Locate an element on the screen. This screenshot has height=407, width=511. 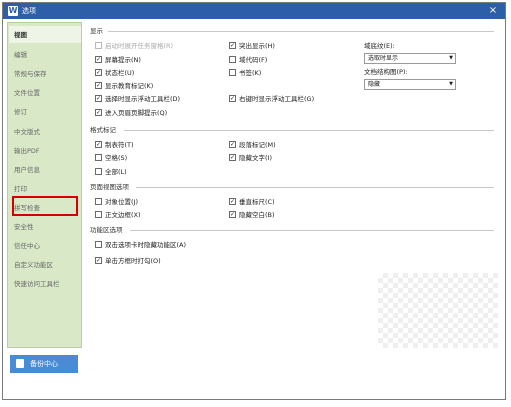
sidebar-item-revision: 修订 is located at coordinates (20, 112).